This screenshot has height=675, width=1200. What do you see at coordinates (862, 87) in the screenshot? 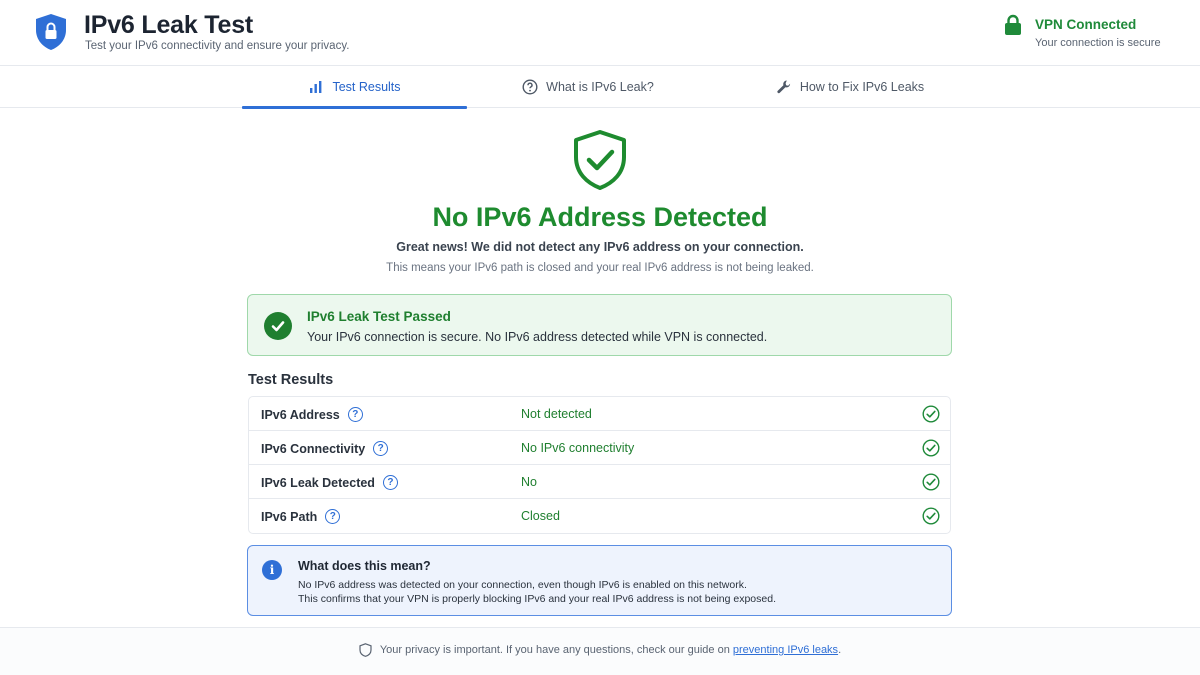
I see `tab-label: How to Fix IPv6 Leaks` at bounding box center [862, 87].